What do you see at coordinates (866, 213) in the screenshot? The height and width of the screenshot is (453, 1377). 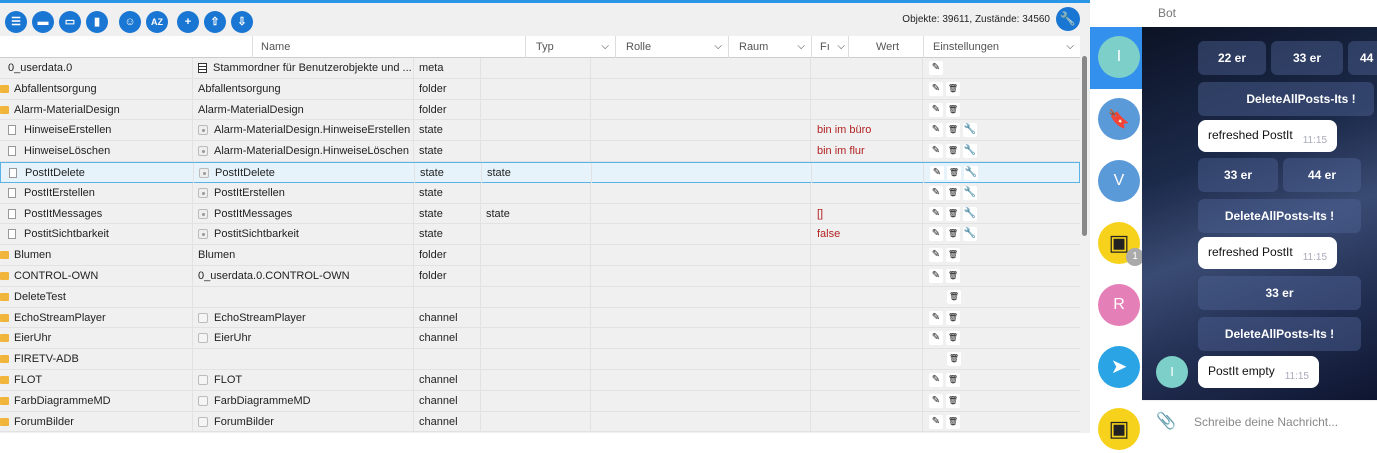 I see `cell-value: []` at bounding box center [866, 213].